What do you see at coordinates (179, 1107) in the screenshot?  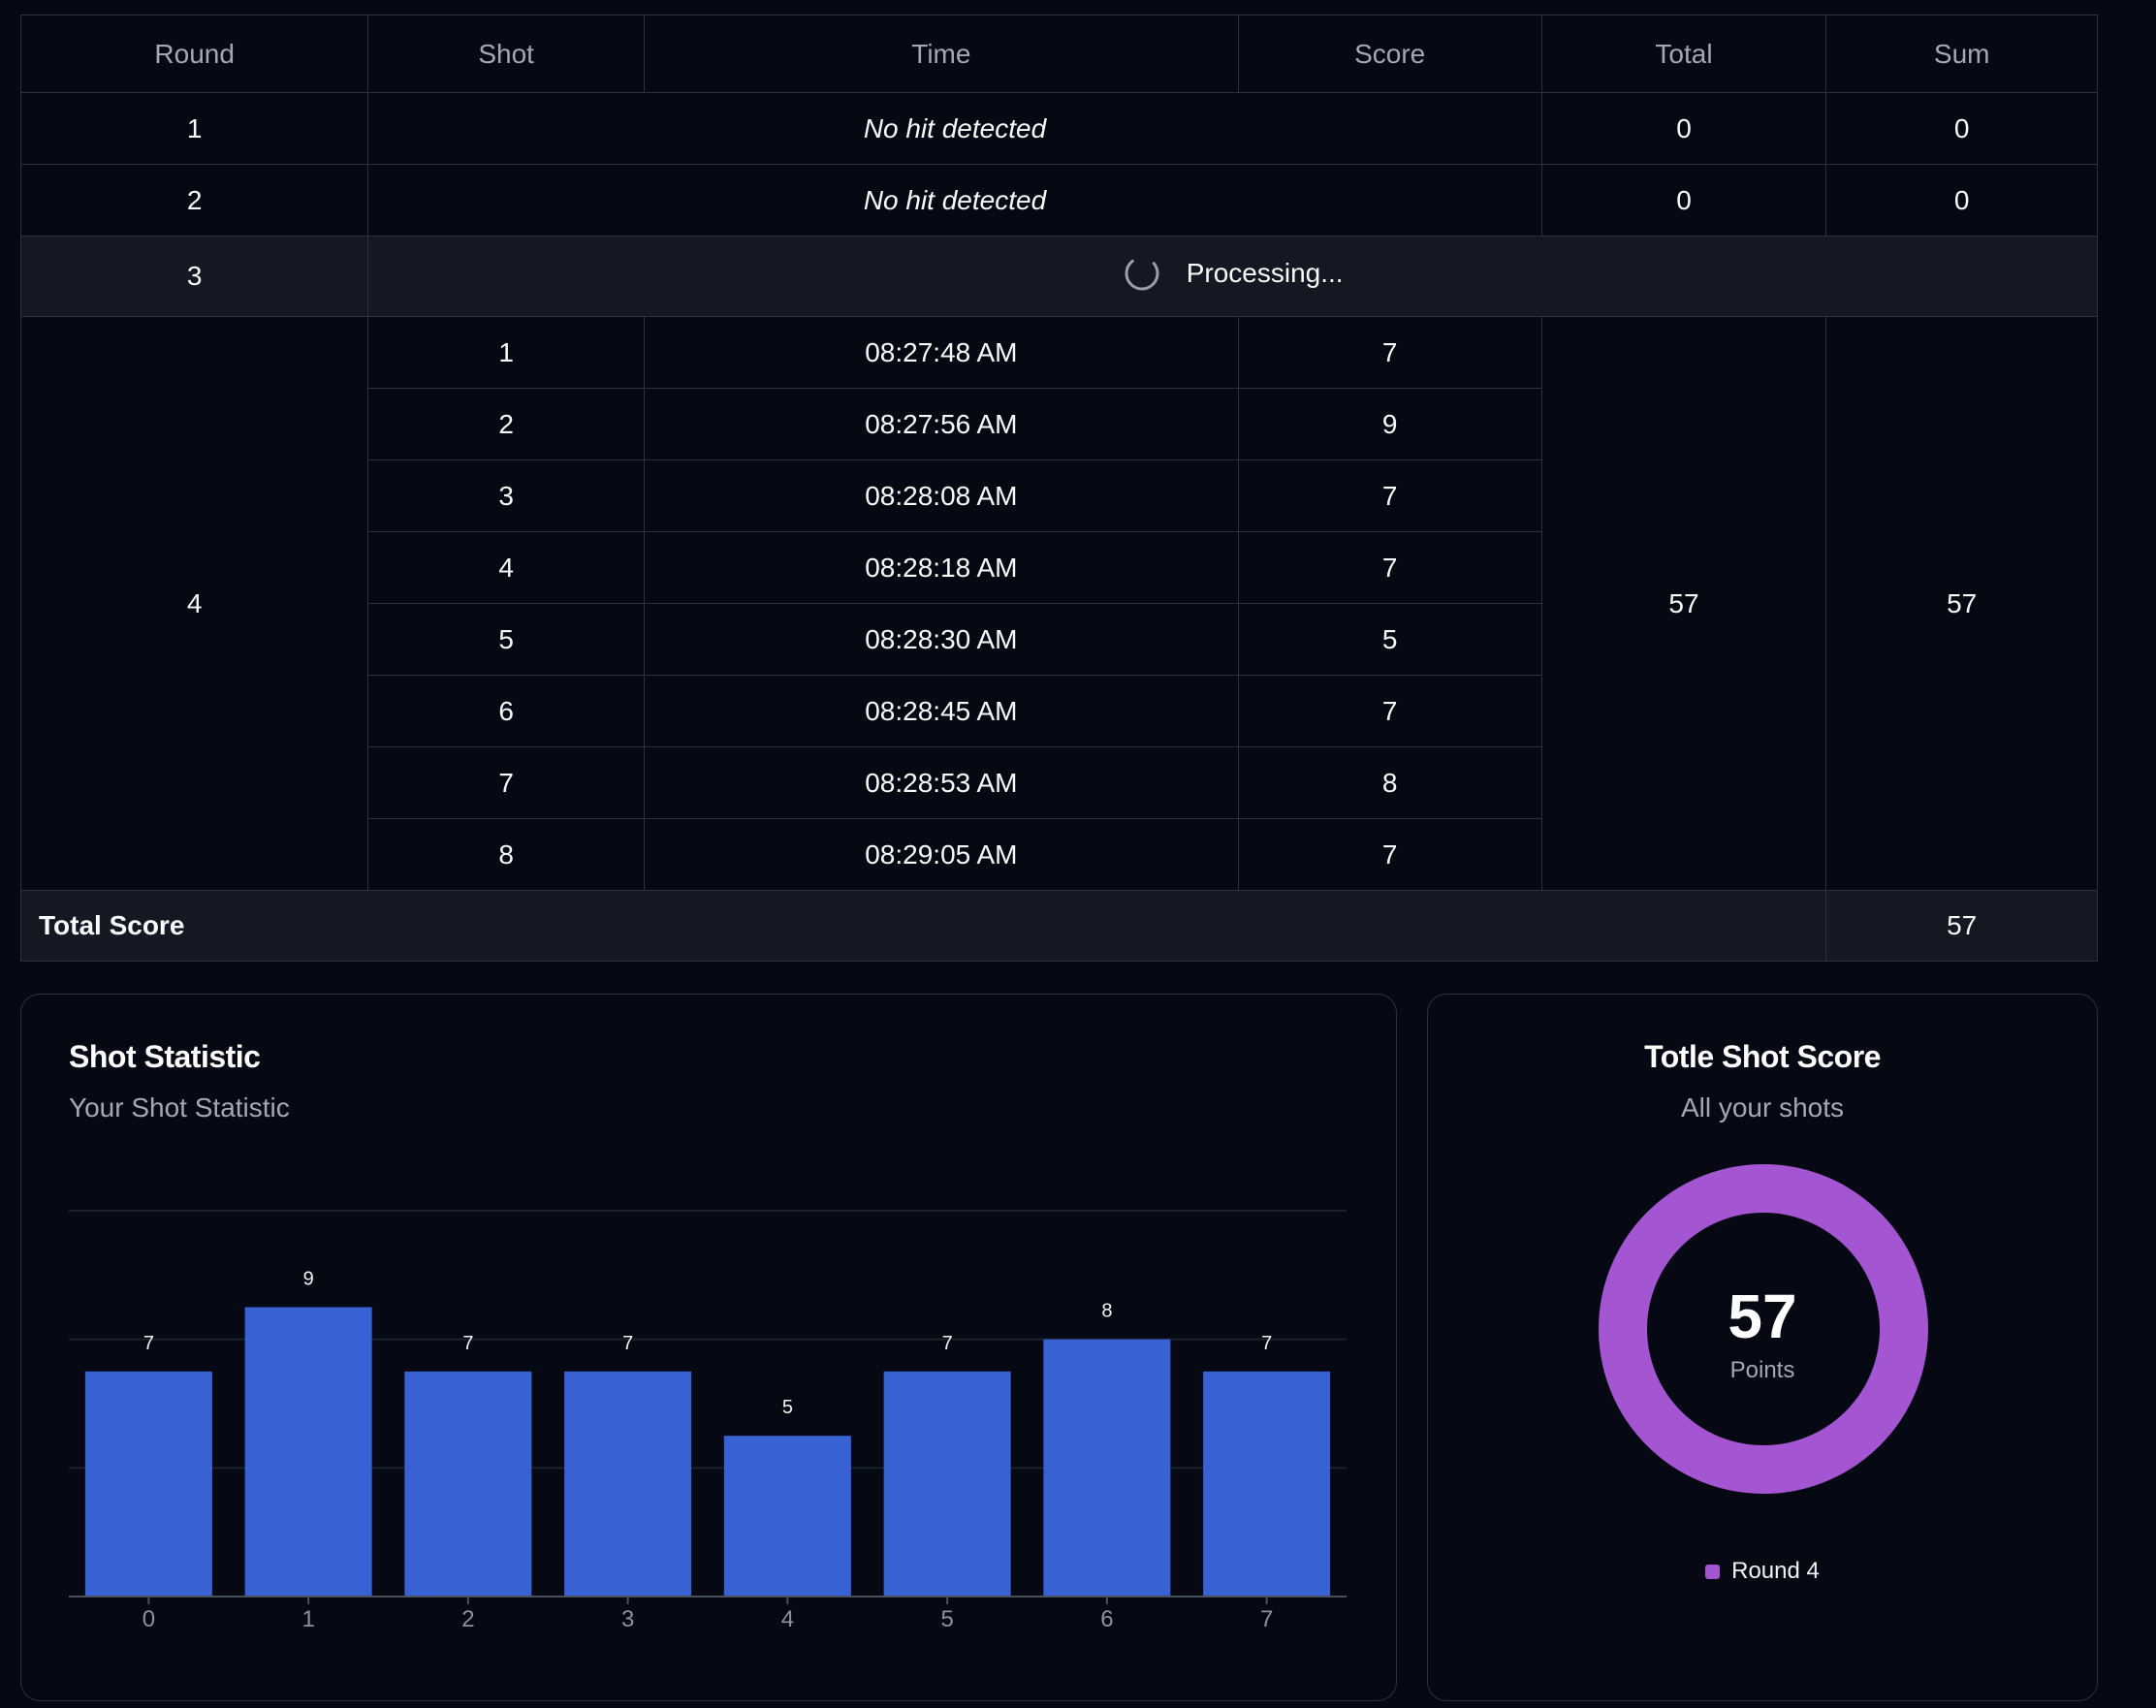 I see `card-subtitle: Your Shot Statistic` at bounding box center [179, 1107].